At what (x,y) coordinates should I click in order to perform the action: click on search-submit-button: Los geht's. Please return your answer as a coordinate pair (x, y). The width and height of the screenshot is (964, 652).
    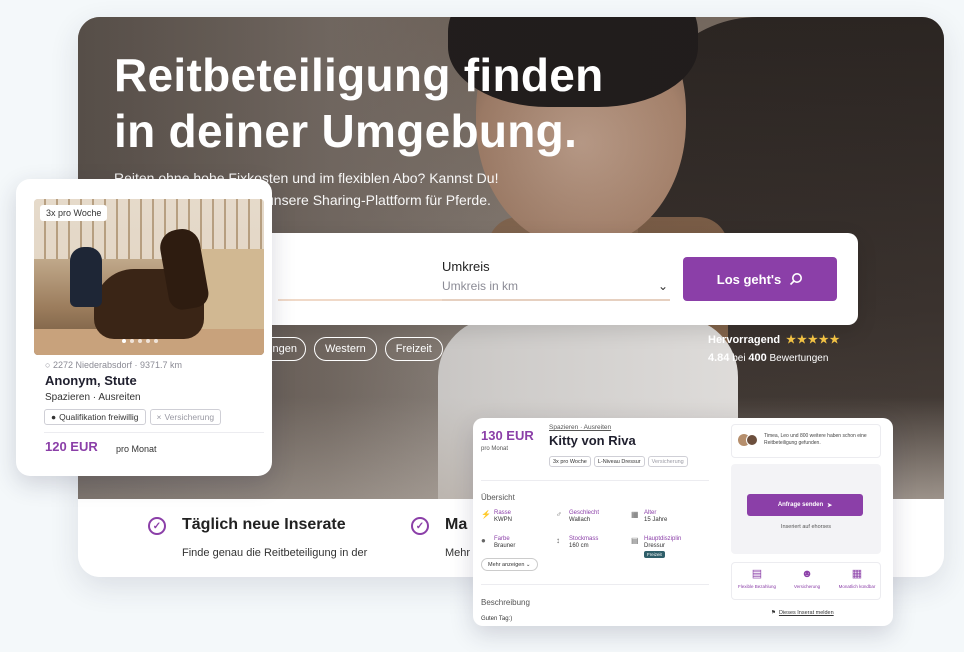
    Looking at the image, I should click on (760, 279).